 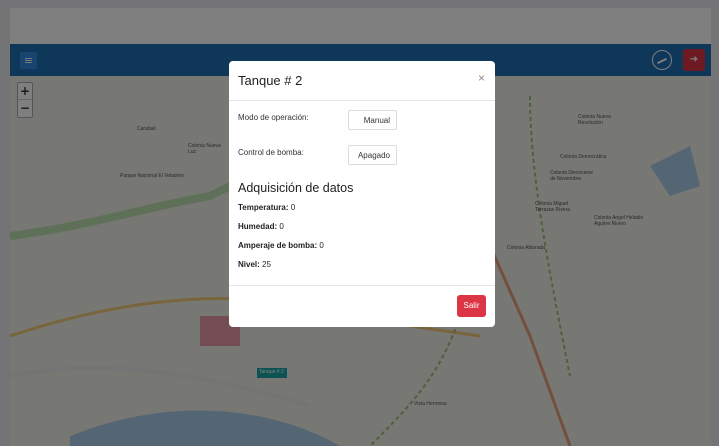 What do you see at coordinates (249, 264) in the screenshot?
I see `level-label: Nivel:` at bounding box center [249, 264].